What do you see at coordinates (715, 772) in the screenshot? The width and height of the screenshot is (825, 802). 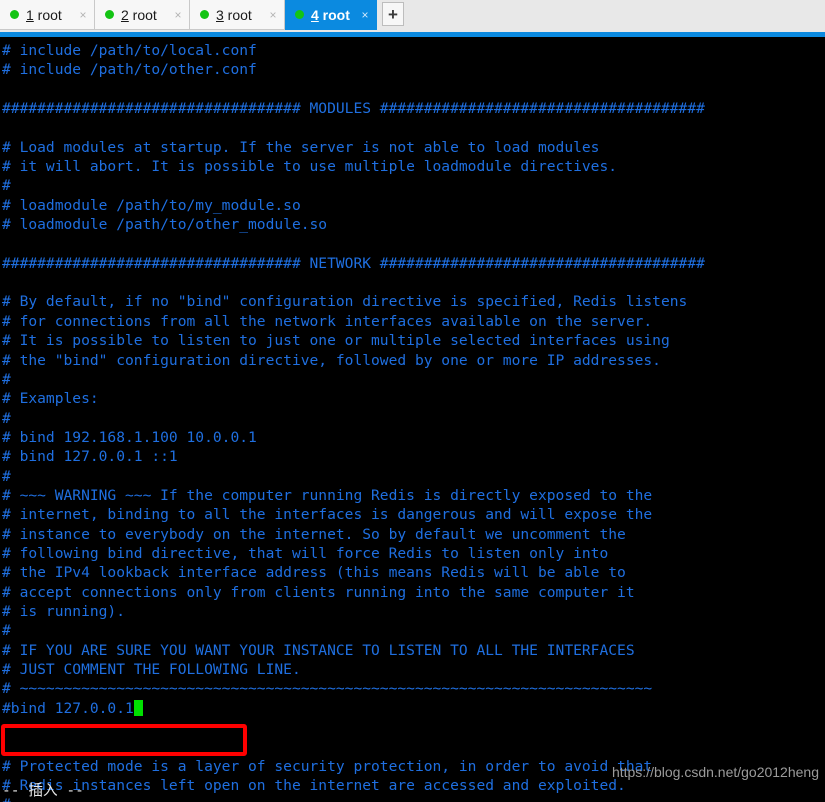 I see `watermark-text: https://blog.csdn.net/go2012heng` at bounding box center [715, 772].